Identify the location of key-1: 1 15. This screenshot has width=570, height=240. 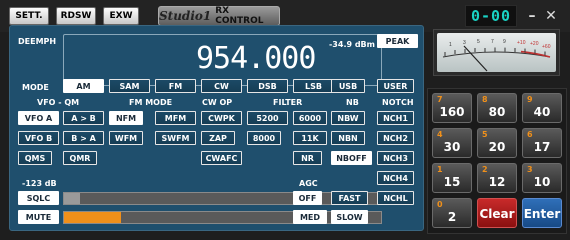
(452, 178).